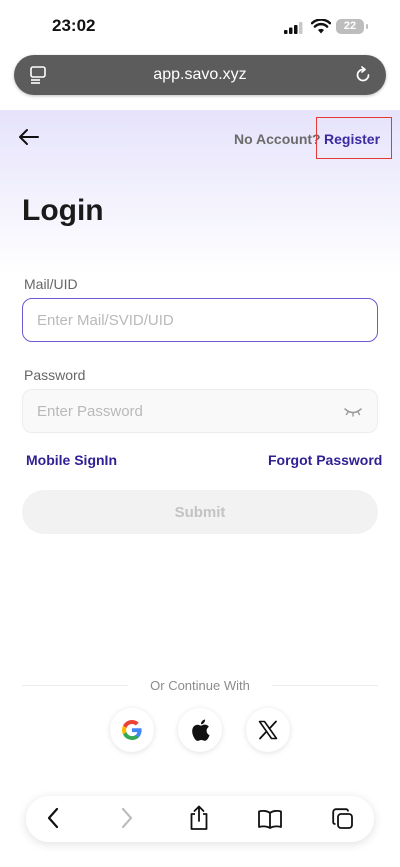 This screenshot has height=867, width=400. Describe the element at coordinates (293, 28) in the screenshot. I see `cellular-signal-icon` at that location.